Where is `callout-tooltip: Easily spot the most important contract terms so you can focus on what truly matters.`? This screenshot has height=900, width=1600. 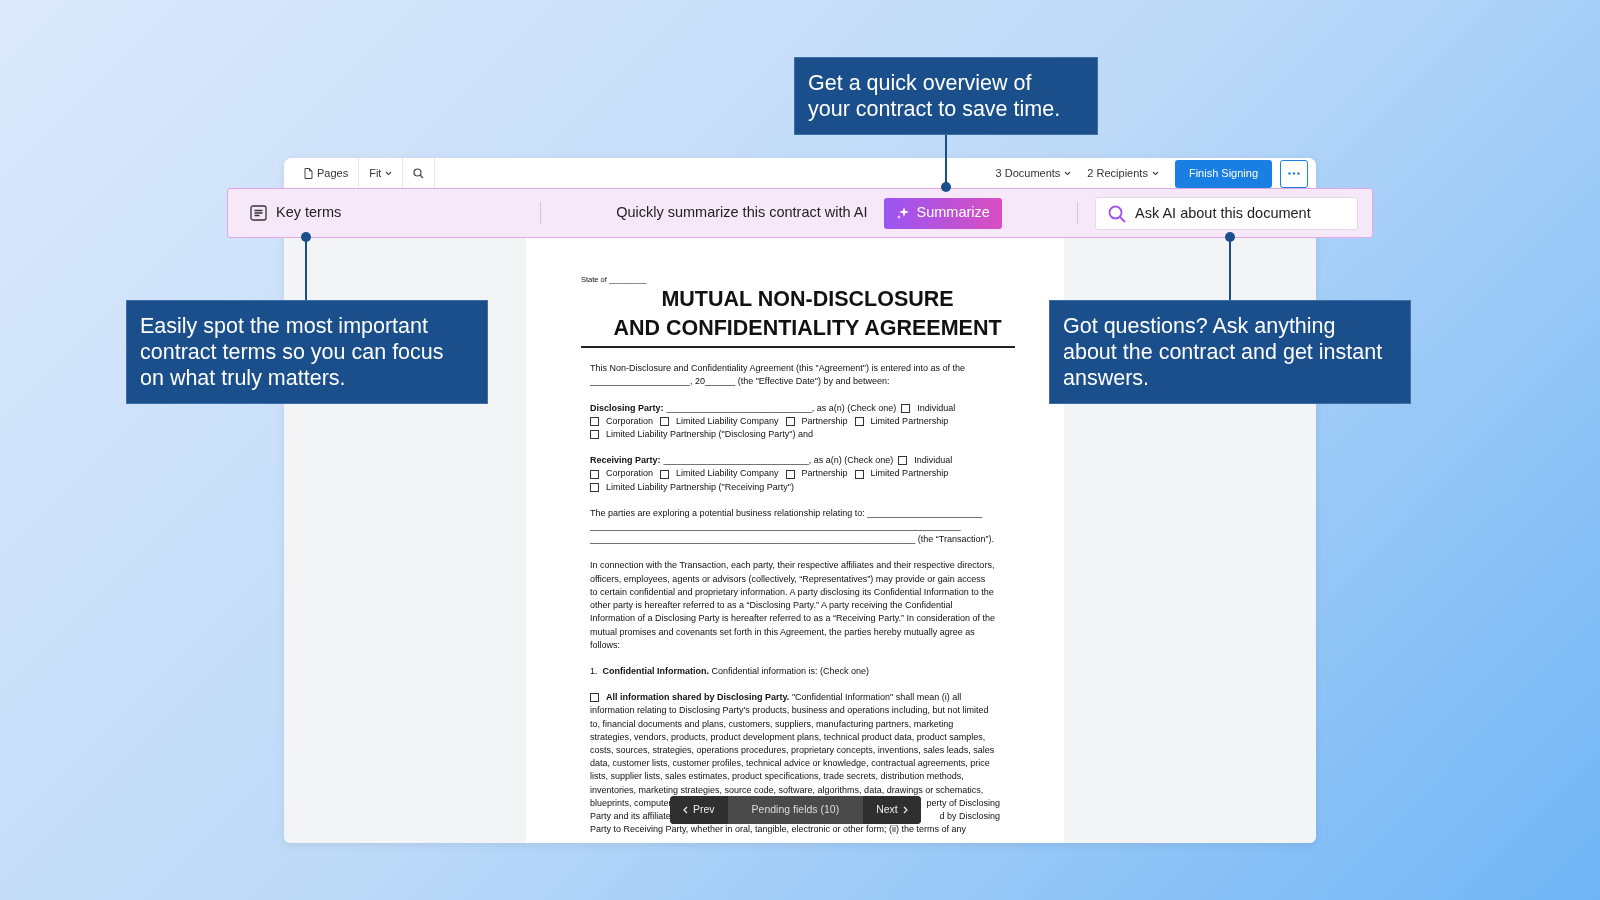
callout-tooltip: Easily spot the most important contract terms so you can focus on what truly matters. is located at coordinates (307, 352).